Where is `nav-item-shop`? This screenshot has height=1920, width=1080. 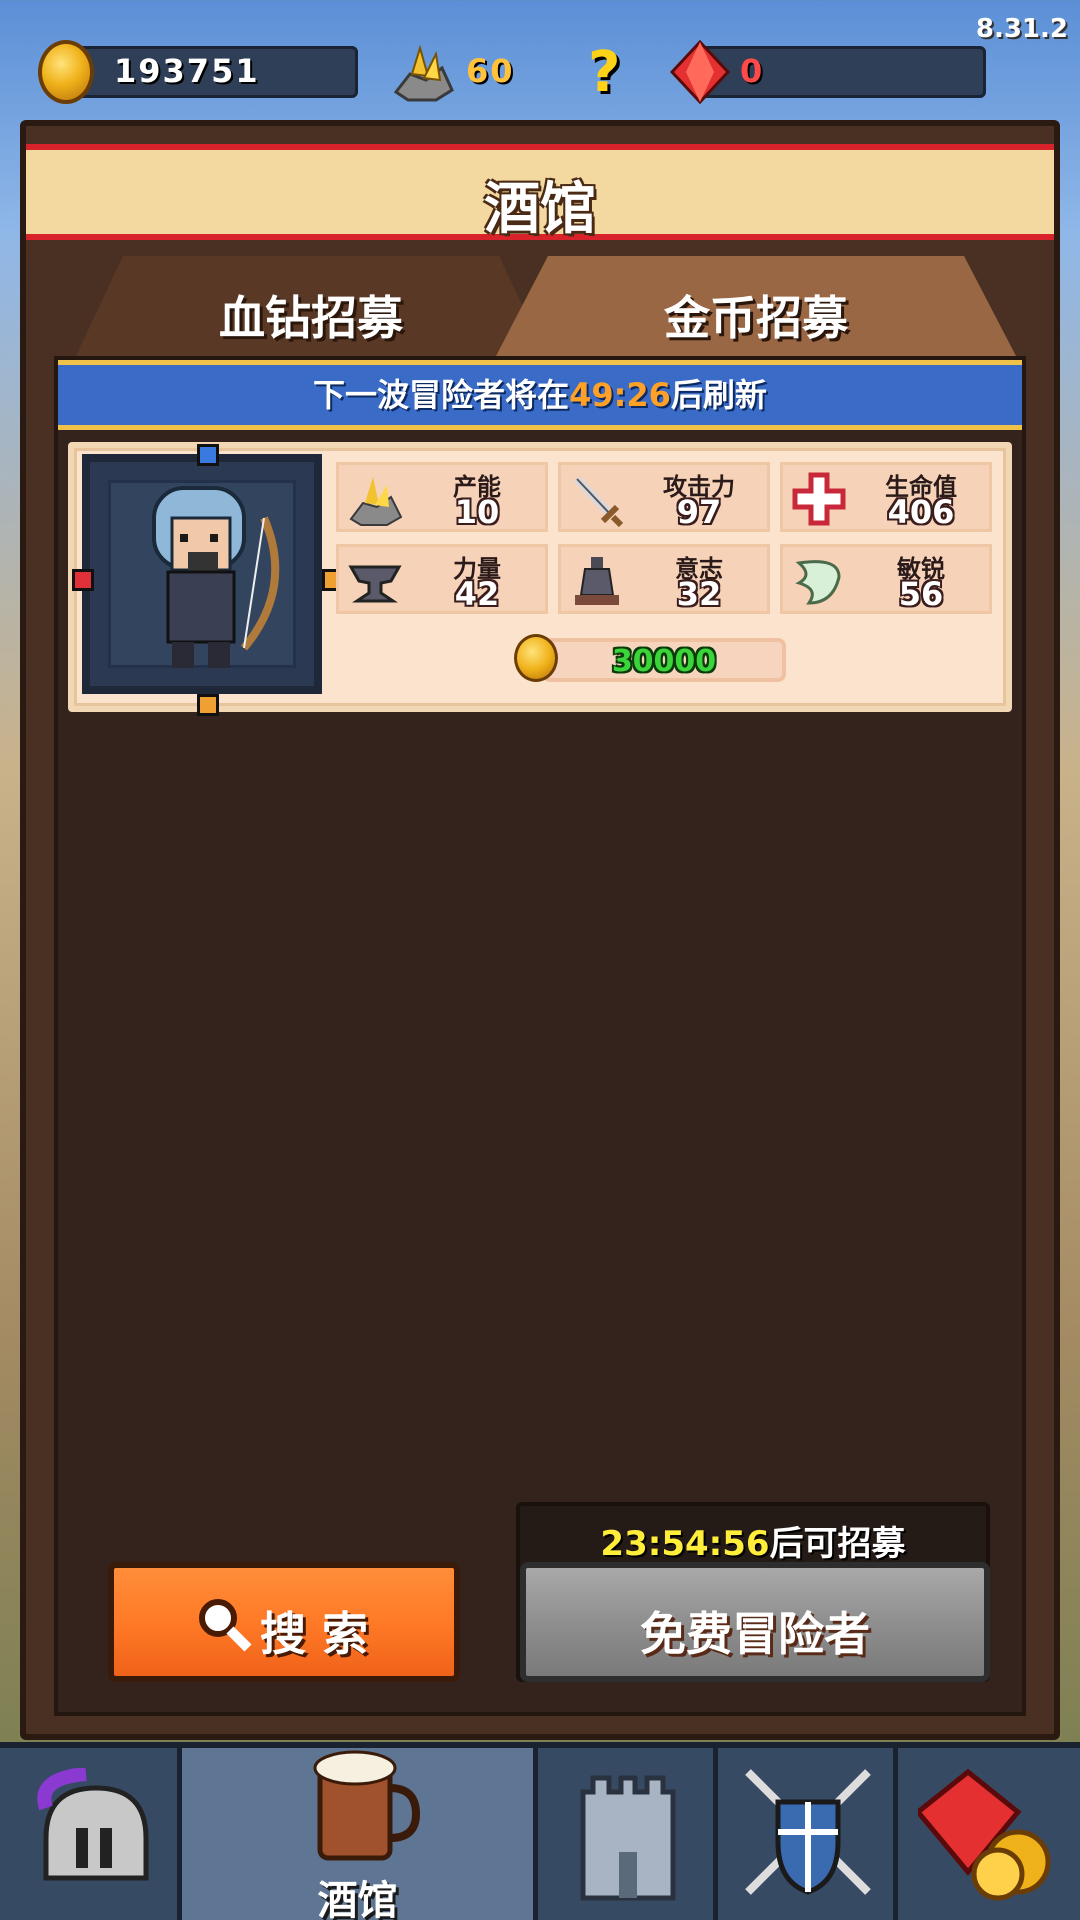 nav-item-shop is located at coordinates (989, 1834).